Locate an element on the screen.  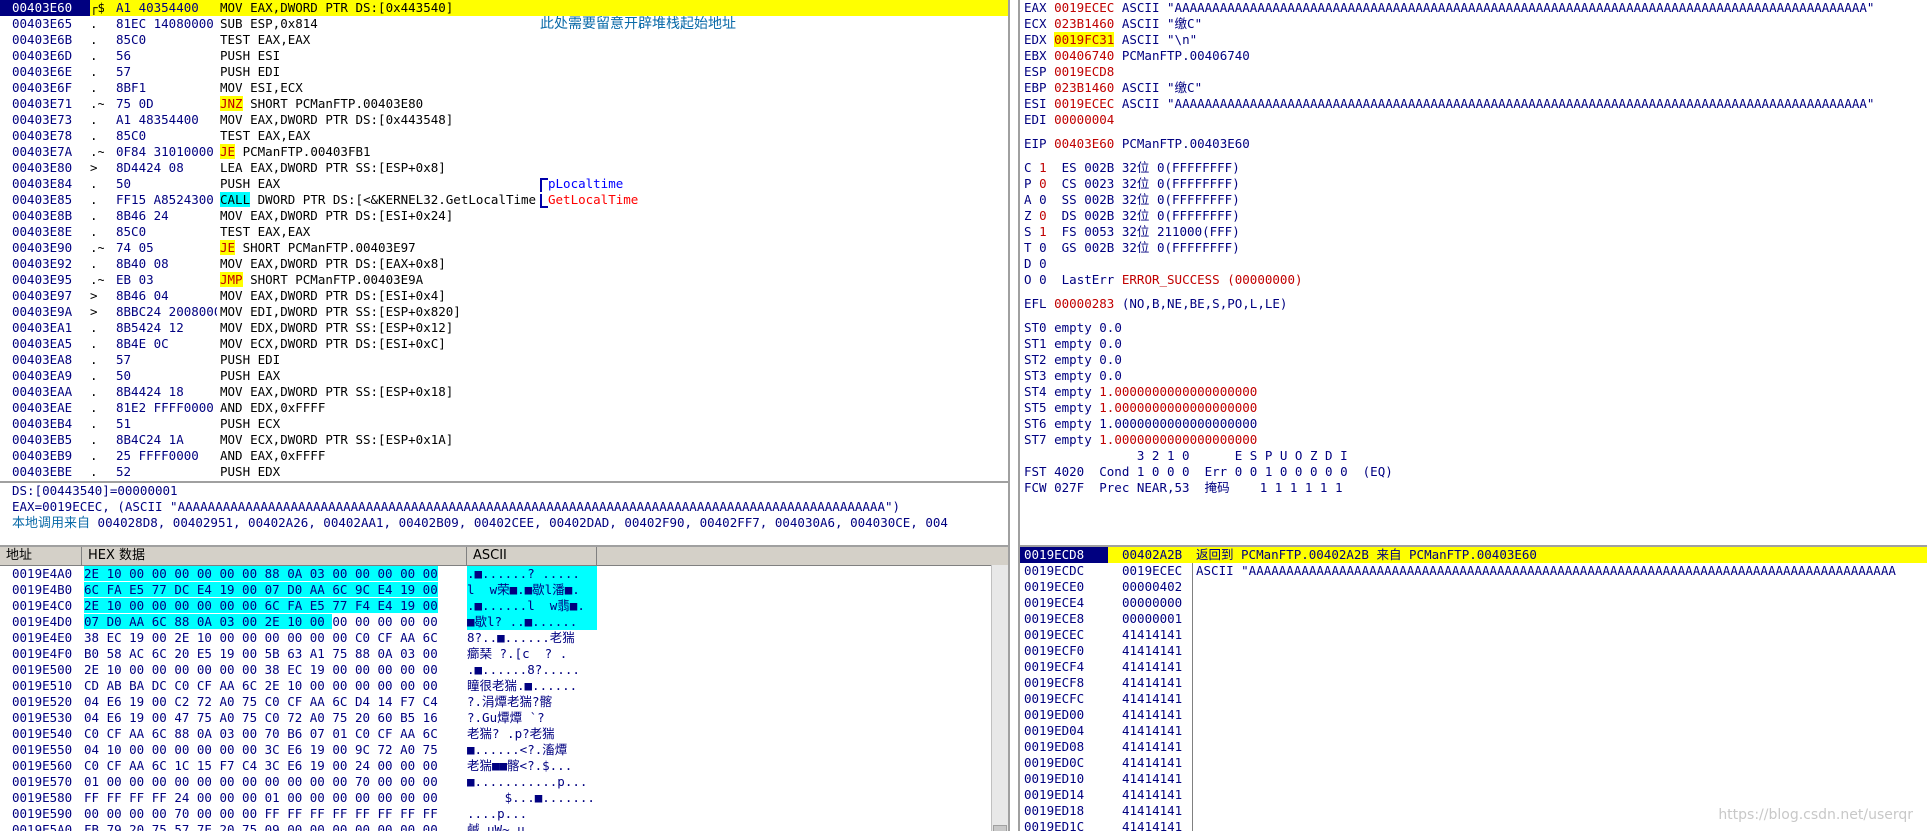
disasm-instruction: MOV EAX,DWORD PTR DS:[ESI+0x24] is located at coordinates (378, 216).